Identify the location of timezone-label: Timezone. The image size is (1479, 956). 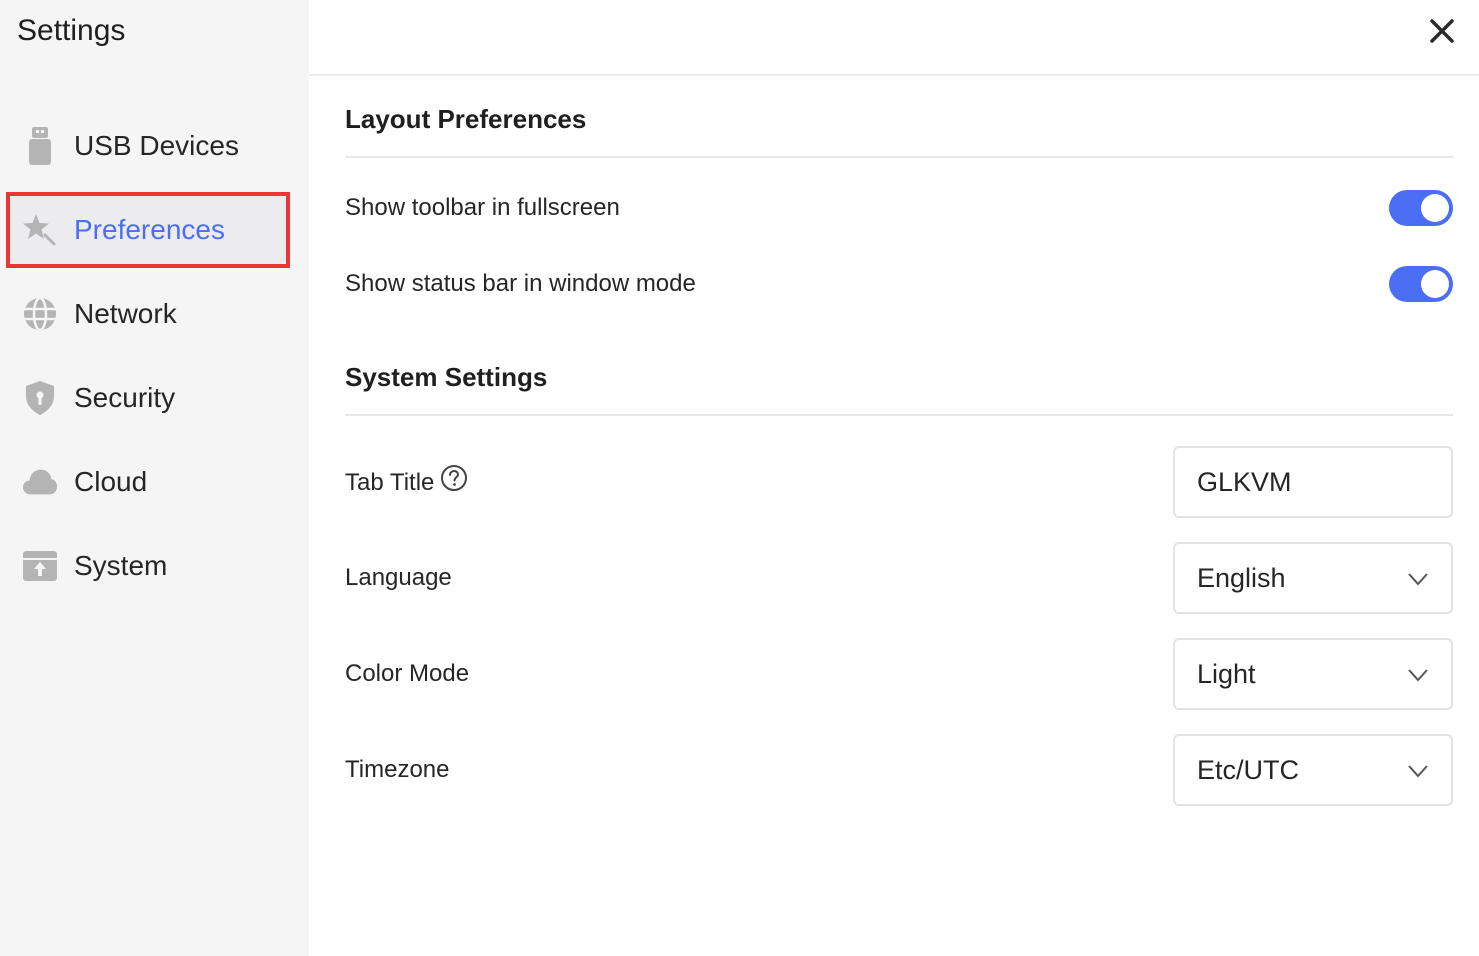
(397, 769).